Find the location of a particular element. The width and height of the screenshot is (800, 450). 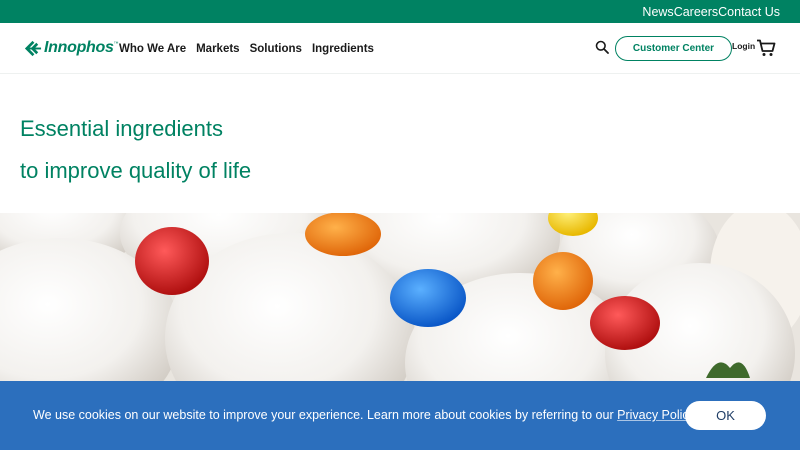

primary-nav: Who We Are Markets Solutions Ingredients is located at coordinates (251, 48).